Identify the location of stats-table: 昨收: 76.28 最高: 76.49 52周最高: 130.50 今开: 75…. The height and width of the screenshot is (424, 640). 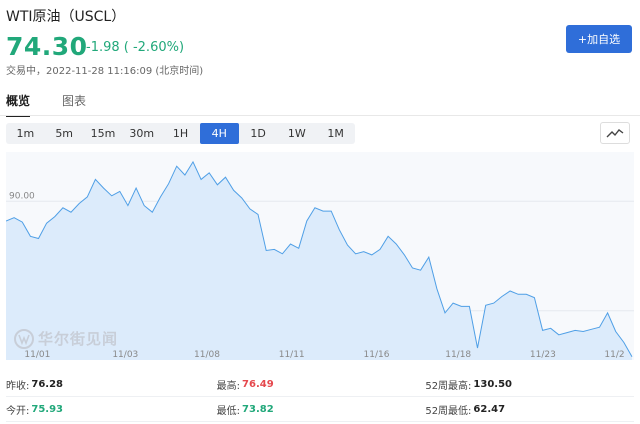
(320, 397).